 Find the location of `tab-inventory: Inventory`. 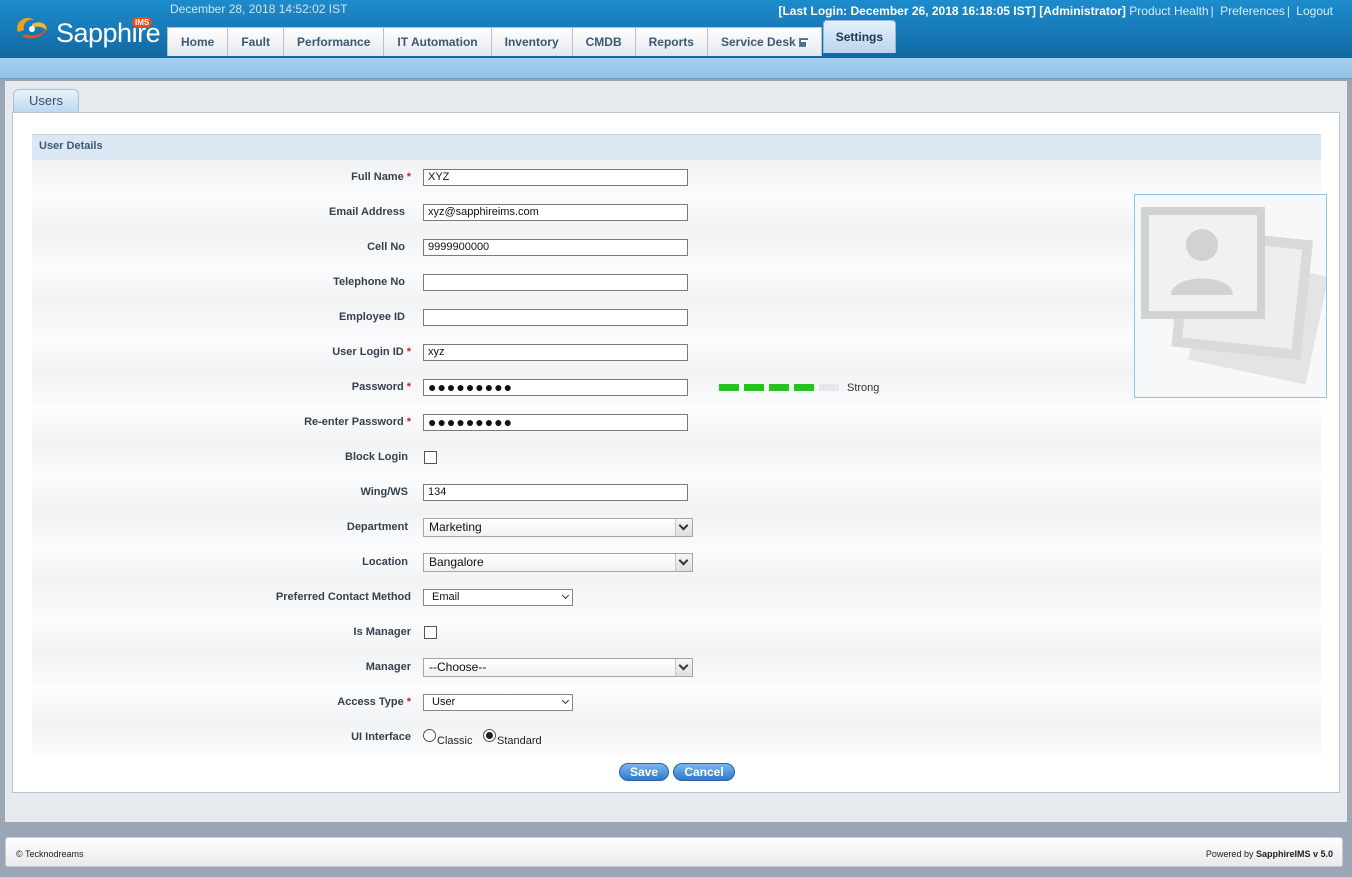

tab-inventory: Inventory is located at coordinates (531, 41).